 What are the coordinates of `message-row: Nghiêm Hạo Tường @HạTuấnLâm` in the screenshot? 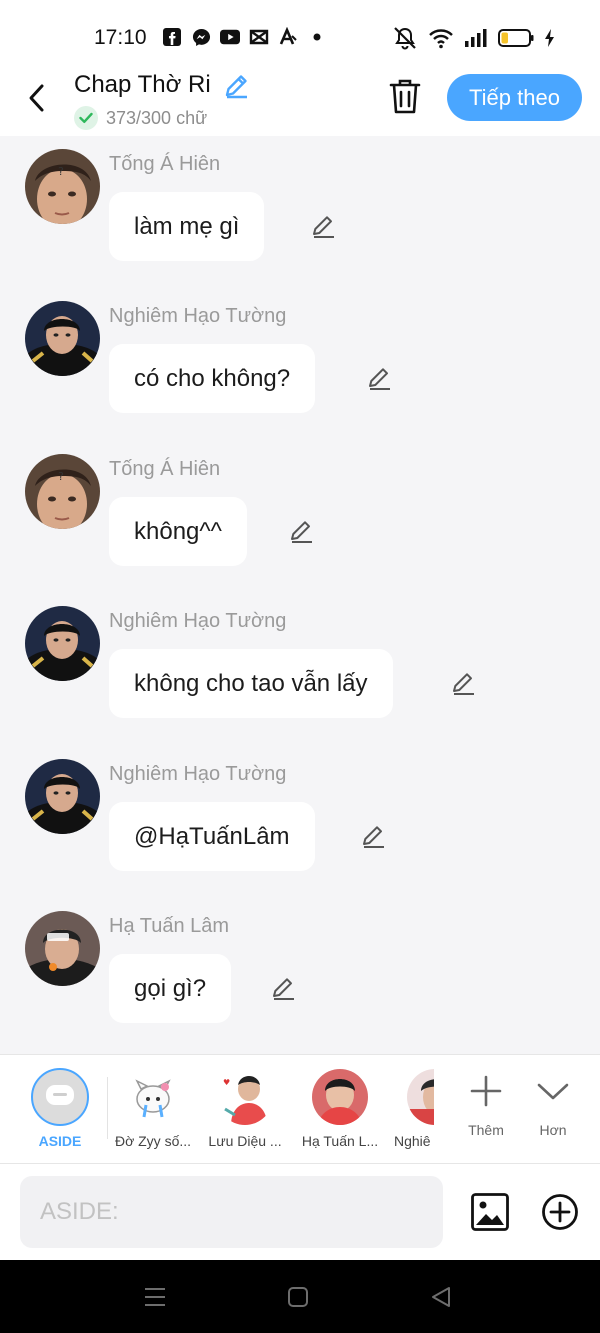 It's located at (300, 821).